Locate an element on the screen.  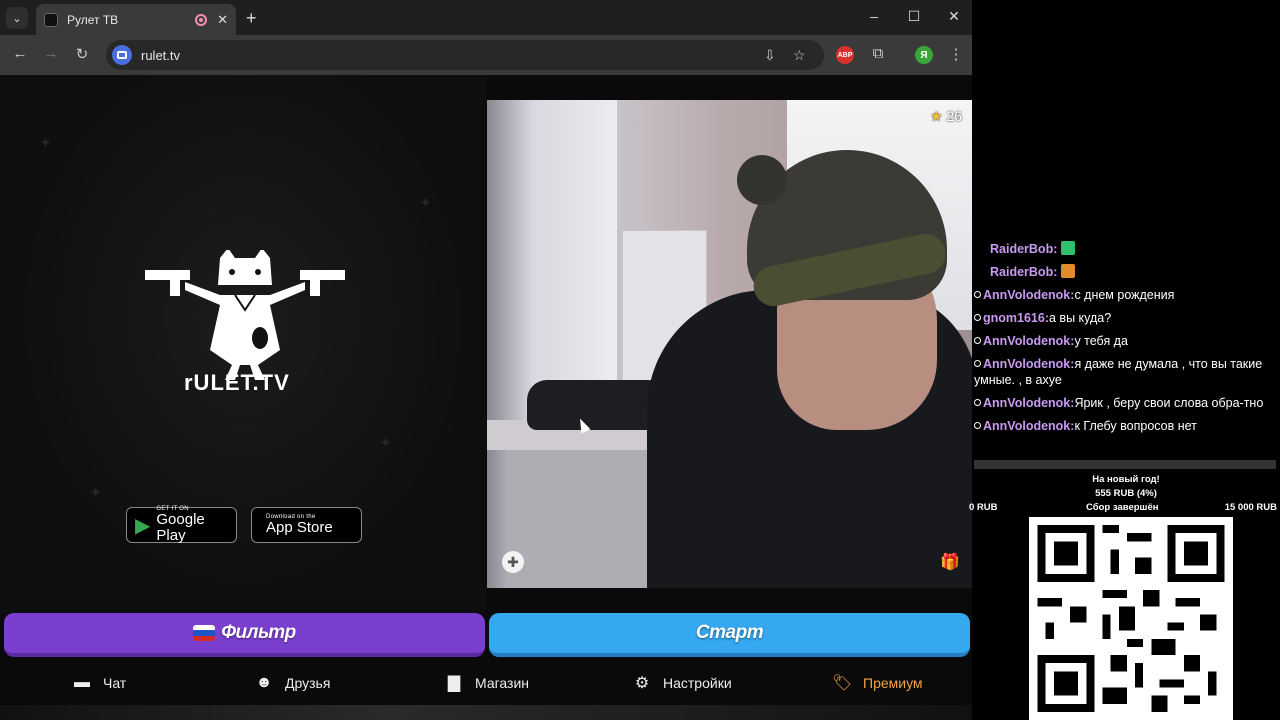
arrow-right-icon: → is located at coordinates (51, 53).